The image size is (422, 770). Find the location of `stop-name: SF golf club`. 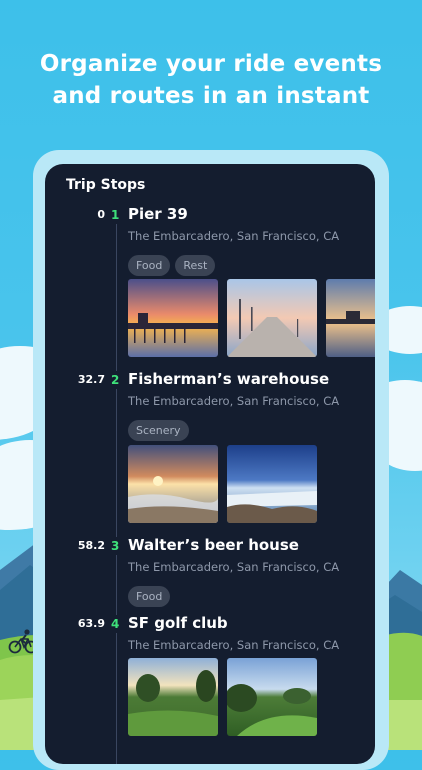

stop-name: SF golf club is located at coordinates (178, 623).